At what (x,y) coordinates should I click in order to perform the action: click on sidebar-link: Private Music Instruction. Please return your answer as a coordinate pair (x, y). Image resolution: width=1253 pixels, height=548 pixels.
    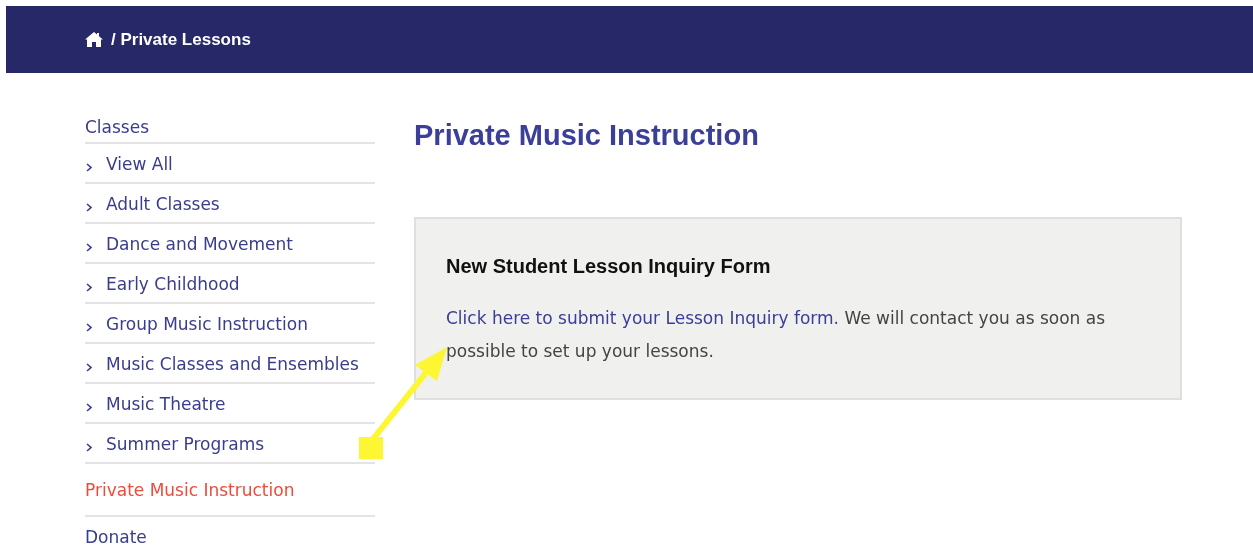
    Looking at the image, I should click on (190, 489).